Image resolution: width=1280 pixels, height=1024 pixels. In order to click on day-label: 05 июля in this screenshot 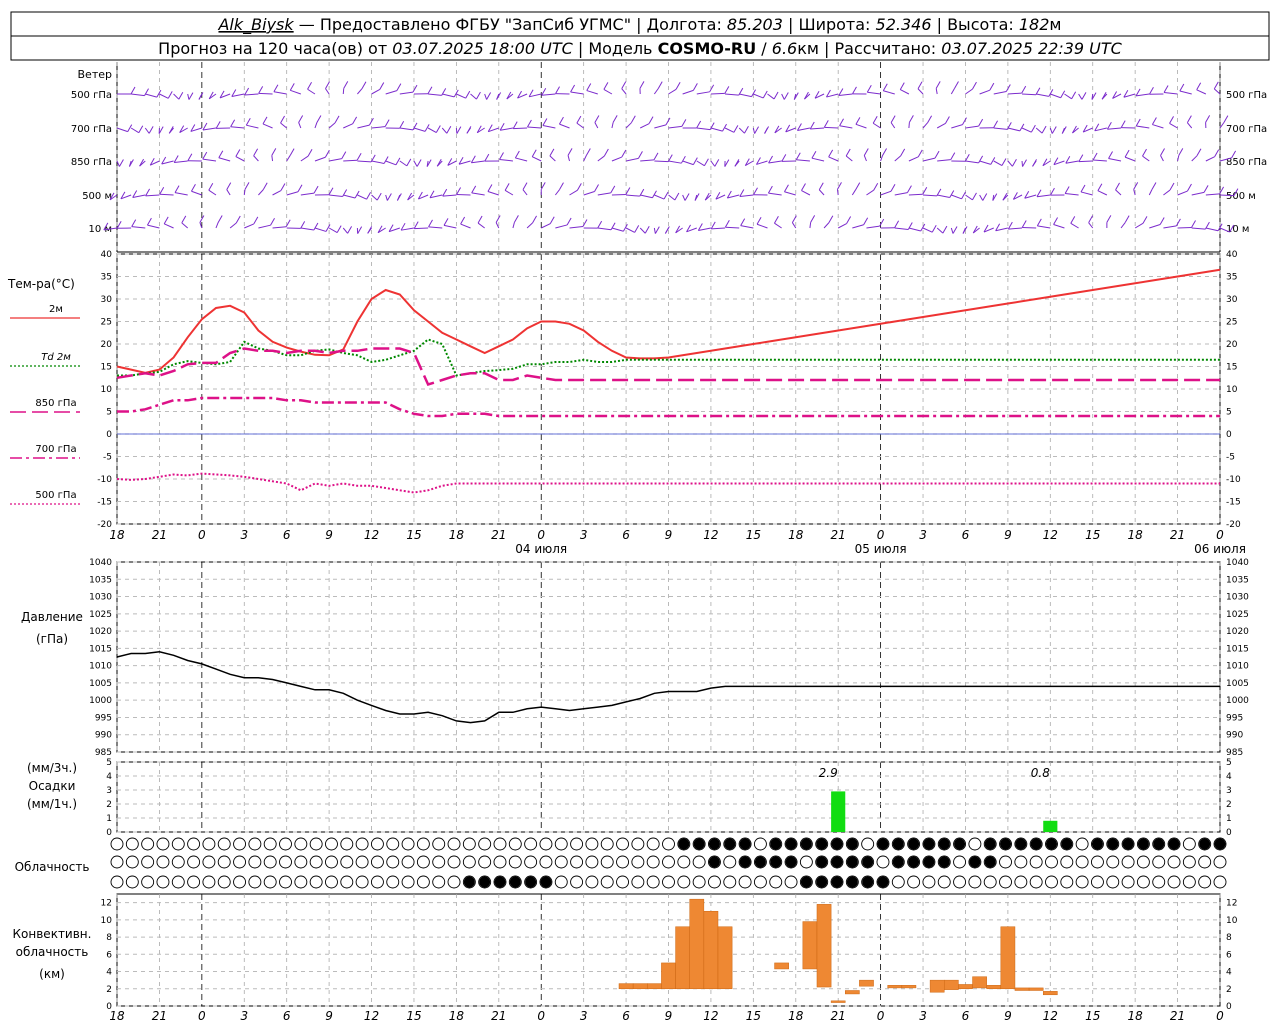, I will do `click(881, 549)`.